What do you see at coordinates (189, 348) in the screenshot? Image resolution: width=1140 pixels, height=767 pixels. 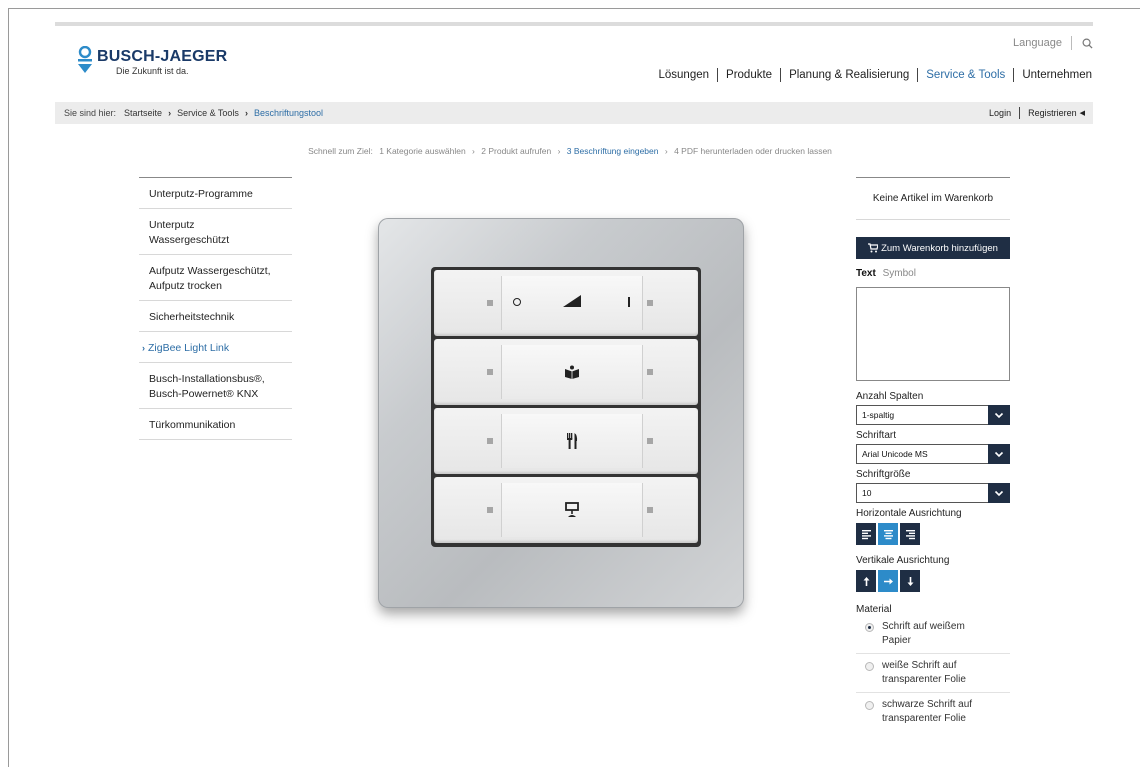 I see `category-label: ZigBee Light Link` at bounding box center [189, 348].